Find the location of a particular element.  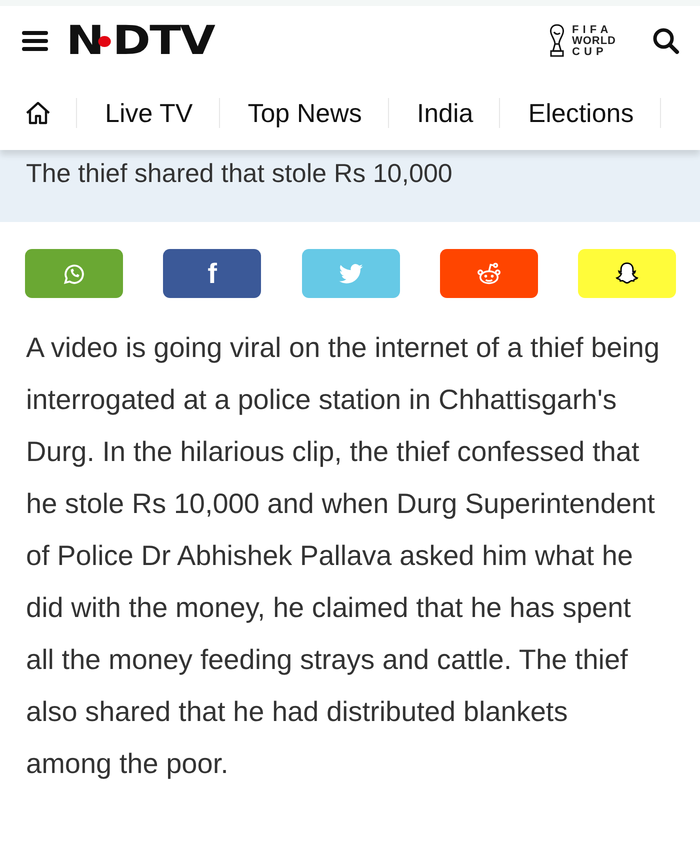

ghost-icon is located at coordinates (627, 273).